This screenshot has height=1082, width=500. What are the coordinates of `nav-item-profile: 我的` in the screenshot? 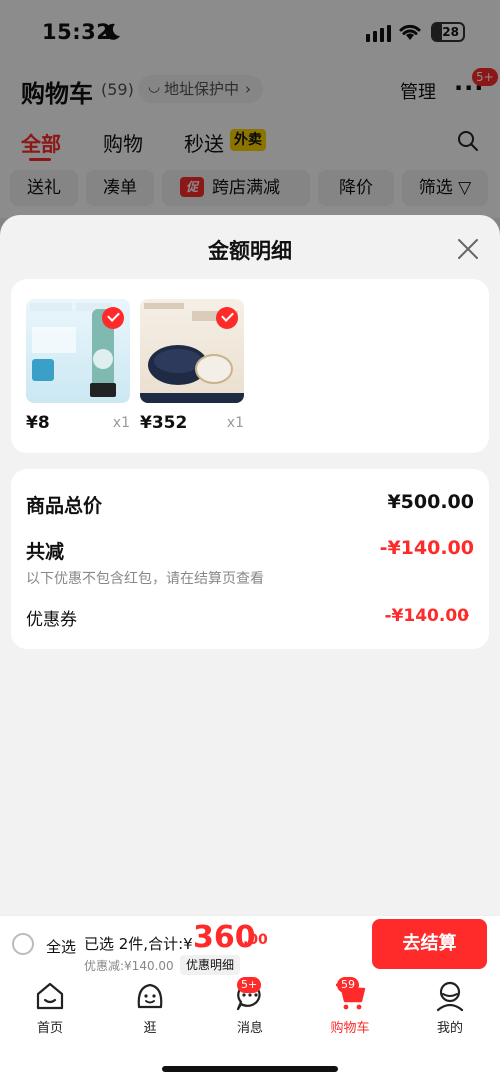 It's located at (450, 1007).